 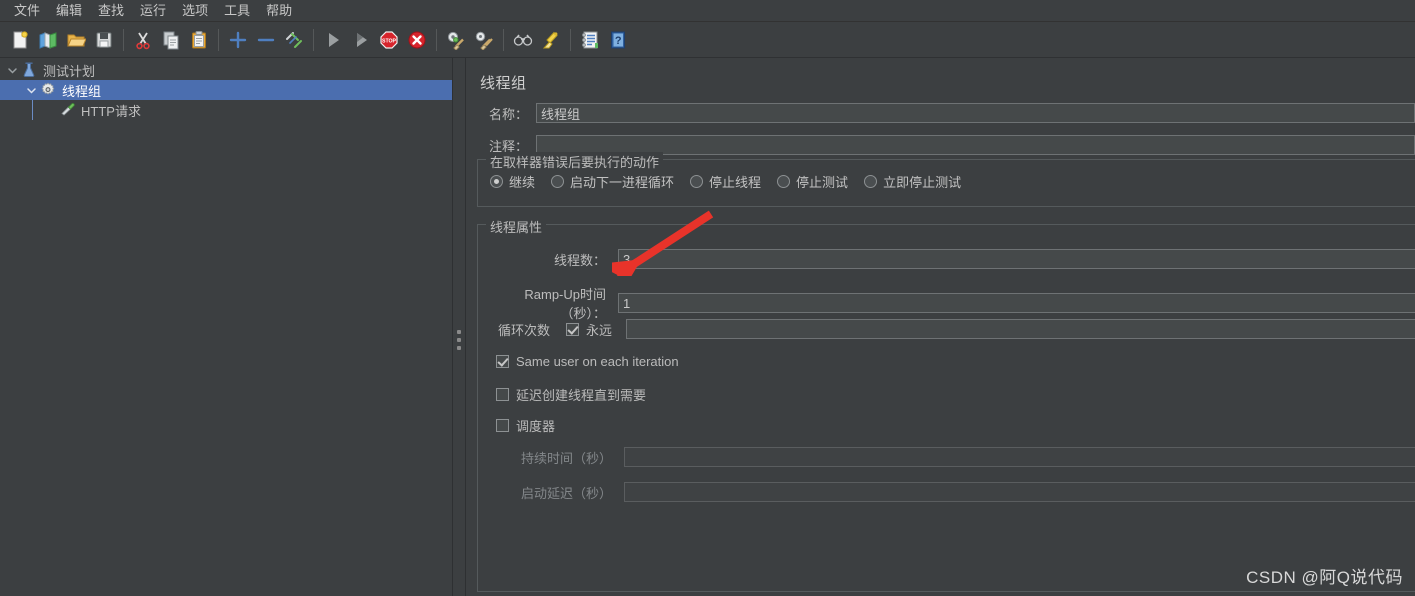 What do you see at coordinates (1016, 303) in the screenshot?
I see `ramp-up-field: 1` at bounding box center [1016, 303].